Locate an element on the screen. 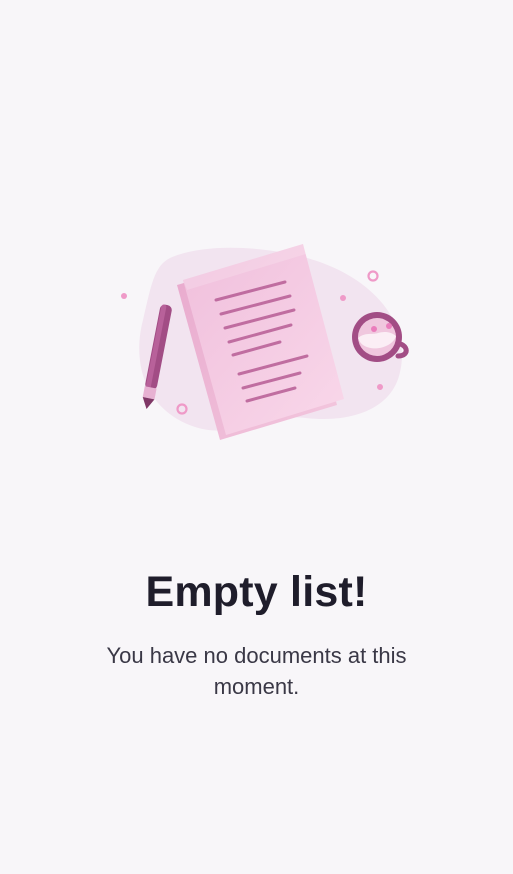  decor-ring is located at coordinates (373, 276).